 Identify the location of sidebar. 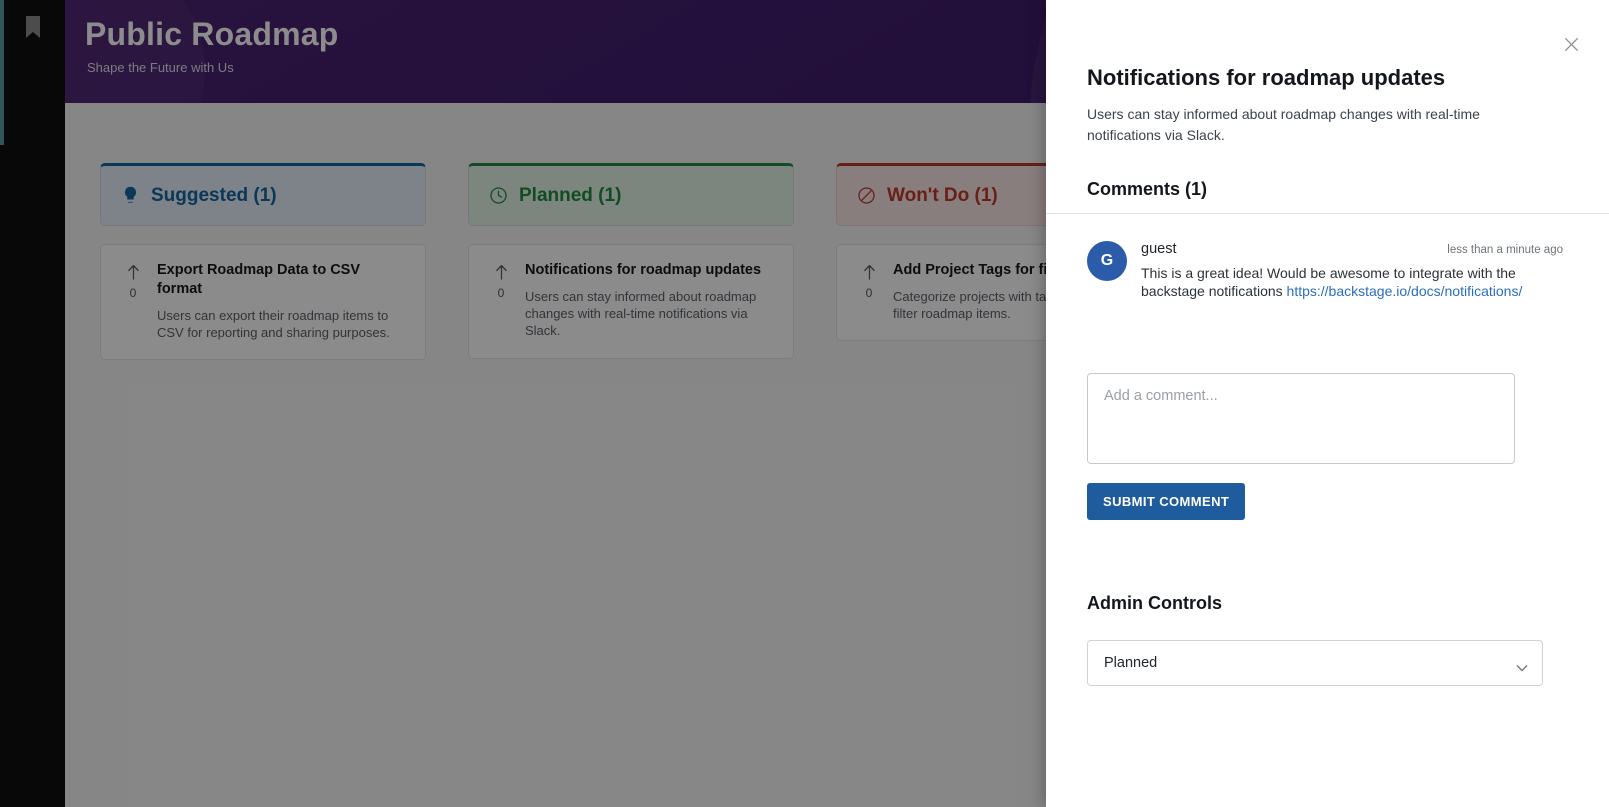
(32, 403).